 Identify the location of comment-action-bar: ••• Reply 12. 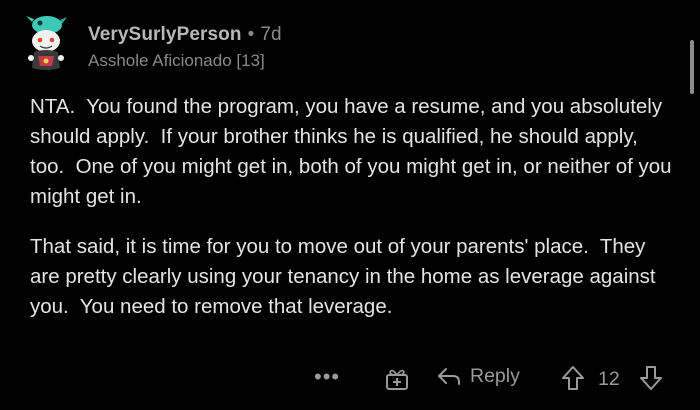
(350, 379).